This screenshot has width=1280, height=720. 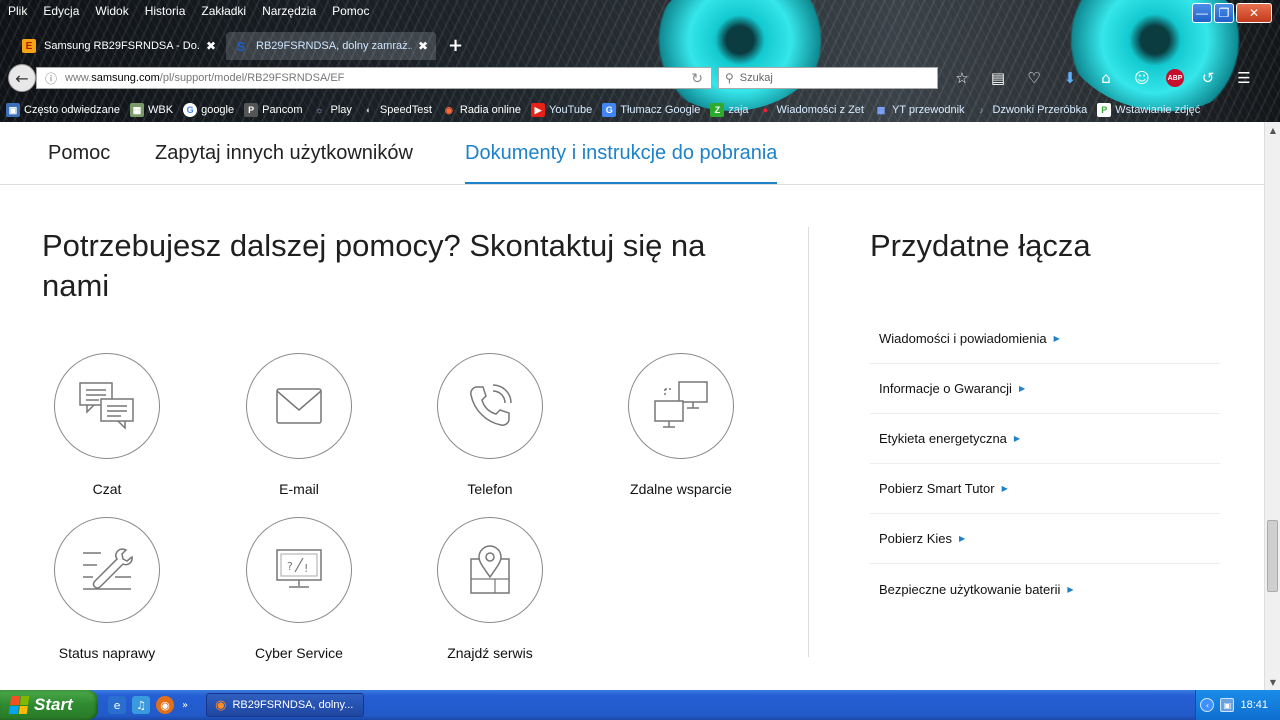 What do you see at coordinates (717, 110) in the screenshot?
I see `page-icon: Z` at bounding box center [717, 110].